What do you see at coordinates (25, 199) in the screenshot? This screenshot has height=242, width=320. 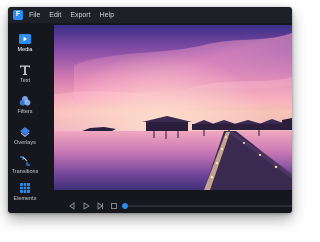 I see `sidebar-item-label: Elements` at bounding box center [25, 199].